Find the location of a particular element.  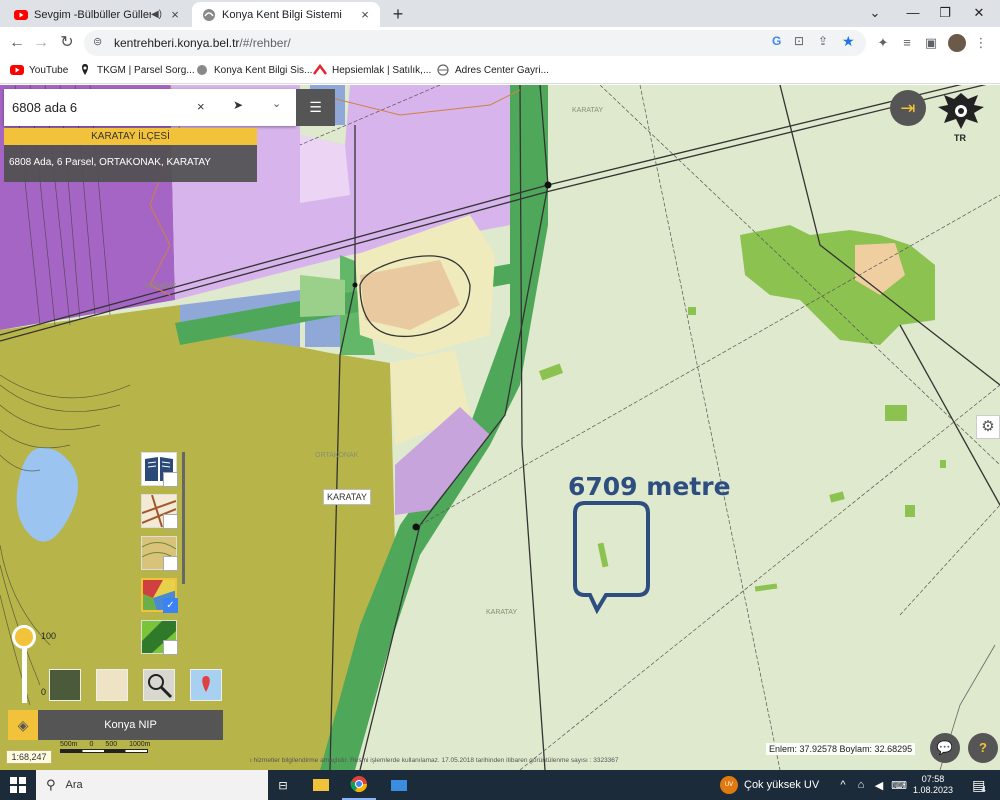

map-label: ORTAKONAK is located at coordinates (337, 455).